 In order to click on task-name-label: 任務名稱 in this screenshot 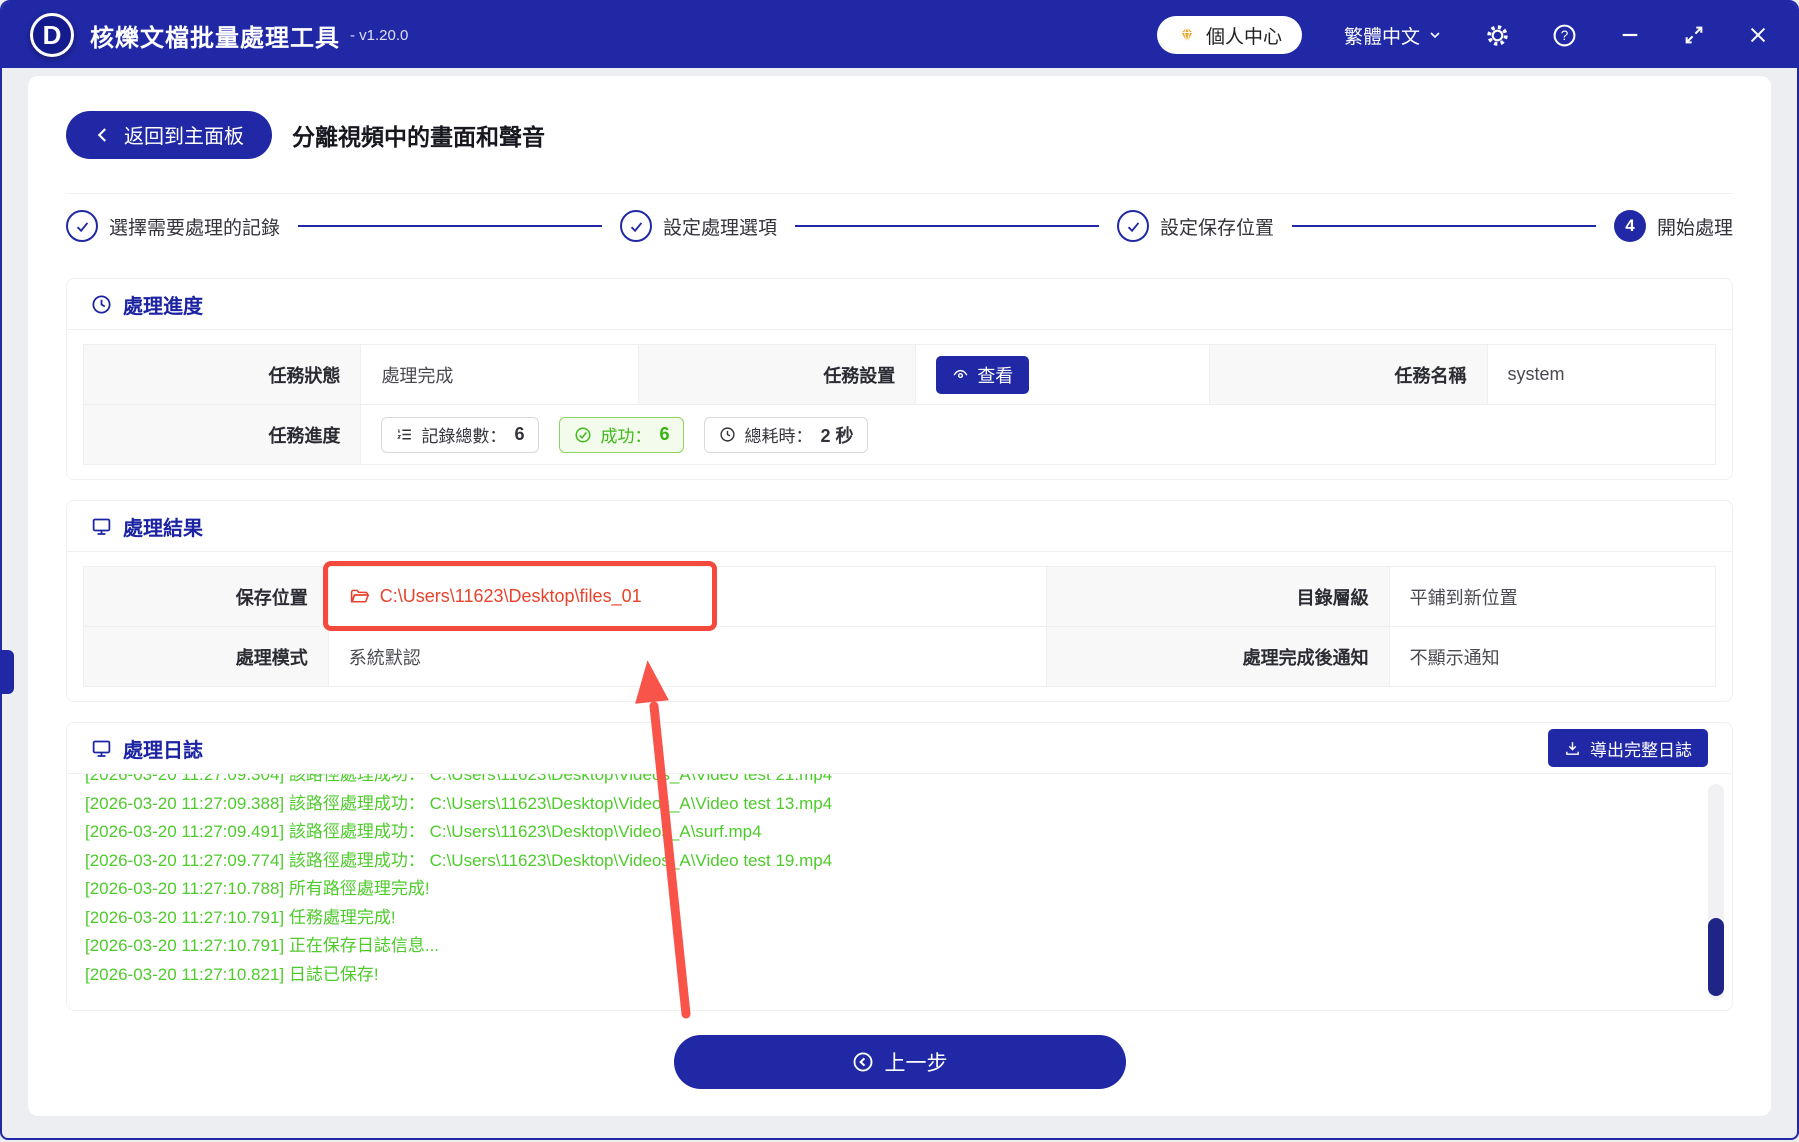, I will do `click(1348, 374)`.